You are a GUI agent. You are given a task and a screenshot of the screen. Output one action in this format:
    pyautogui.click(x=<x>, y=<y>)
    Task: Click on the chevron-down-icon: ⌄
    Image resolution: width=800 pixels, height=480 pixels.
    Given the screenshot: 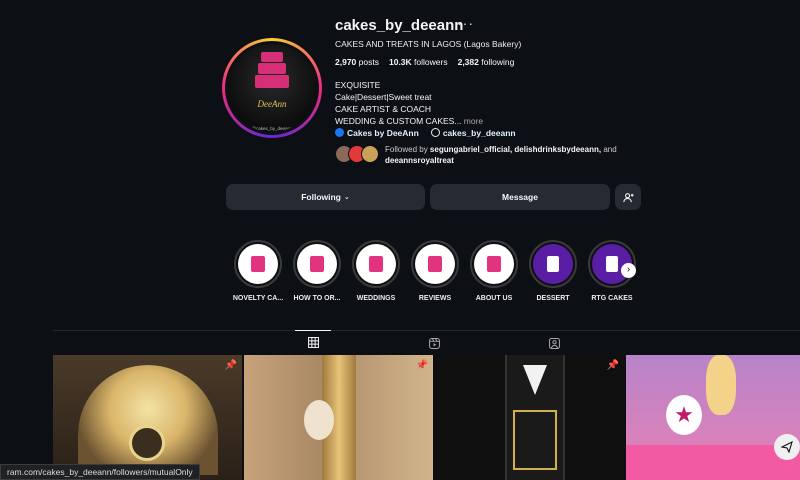 What is the action you would take?
    pyautogui.click(x=346, y=197)
    